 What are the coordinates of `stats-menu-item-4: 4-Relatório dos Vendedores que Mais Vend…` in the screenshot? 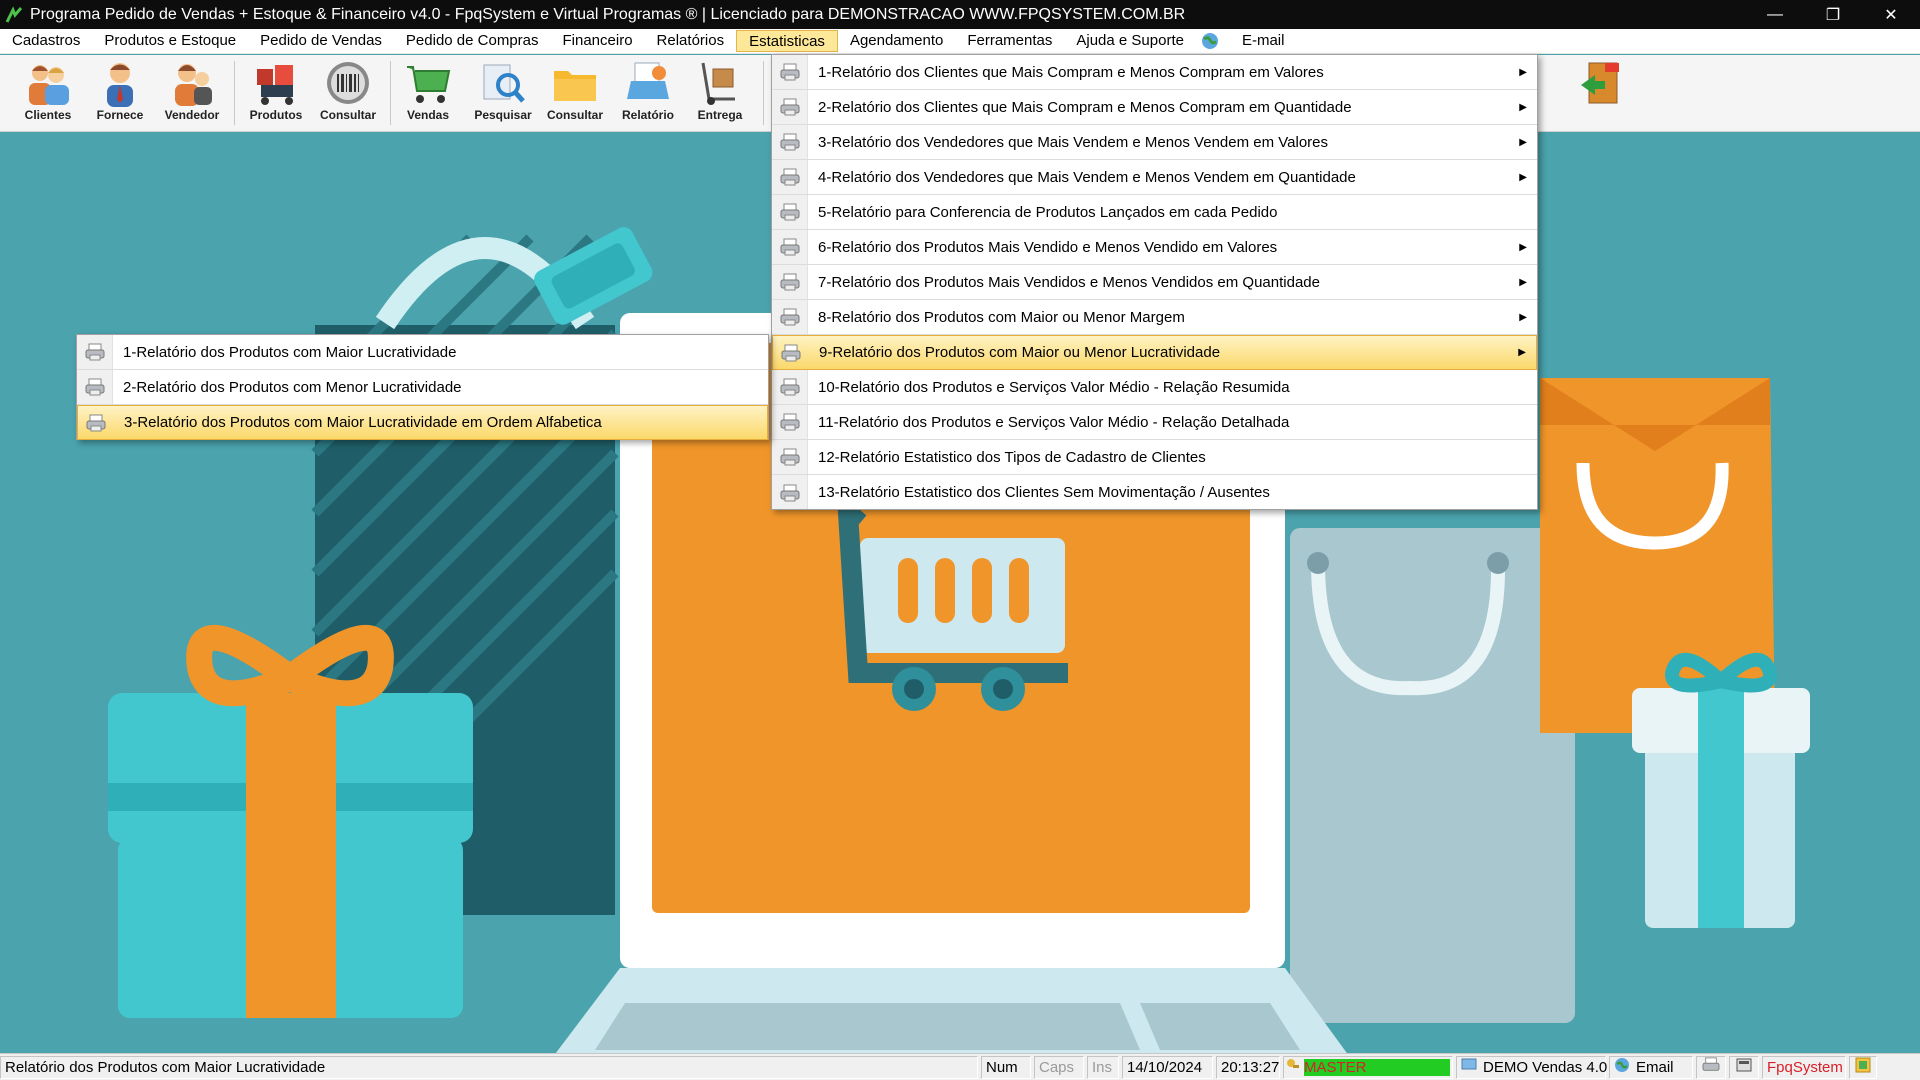 It's located at (1154, 177).